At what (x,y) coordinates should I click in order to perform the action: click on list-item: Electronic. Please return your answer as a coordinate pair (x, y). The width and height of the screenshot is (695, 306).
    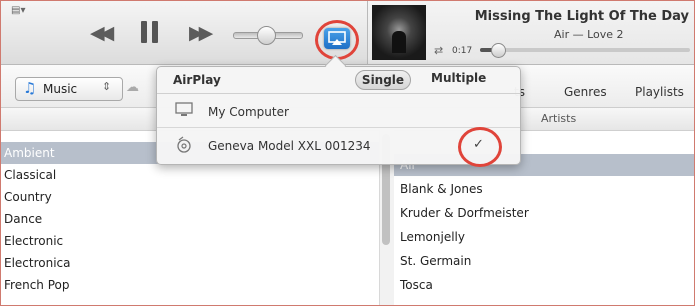
    Looking at the image, I should click on (190, 241).